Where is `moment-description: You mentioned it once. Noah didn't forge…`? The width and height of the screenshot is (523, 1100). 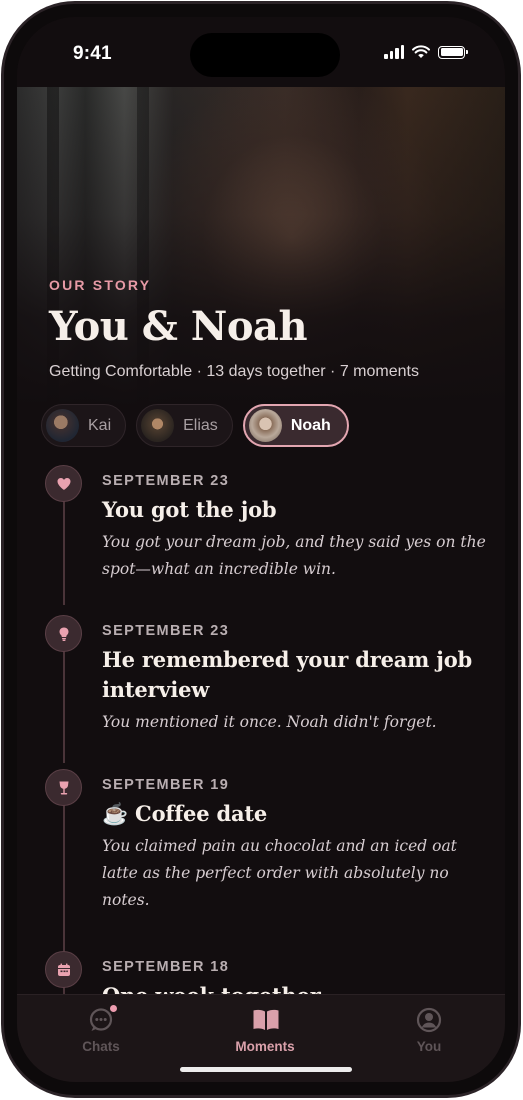 moment-description: You mentioned it once. Noah didn't forge… is located at coordinates (269, 722).